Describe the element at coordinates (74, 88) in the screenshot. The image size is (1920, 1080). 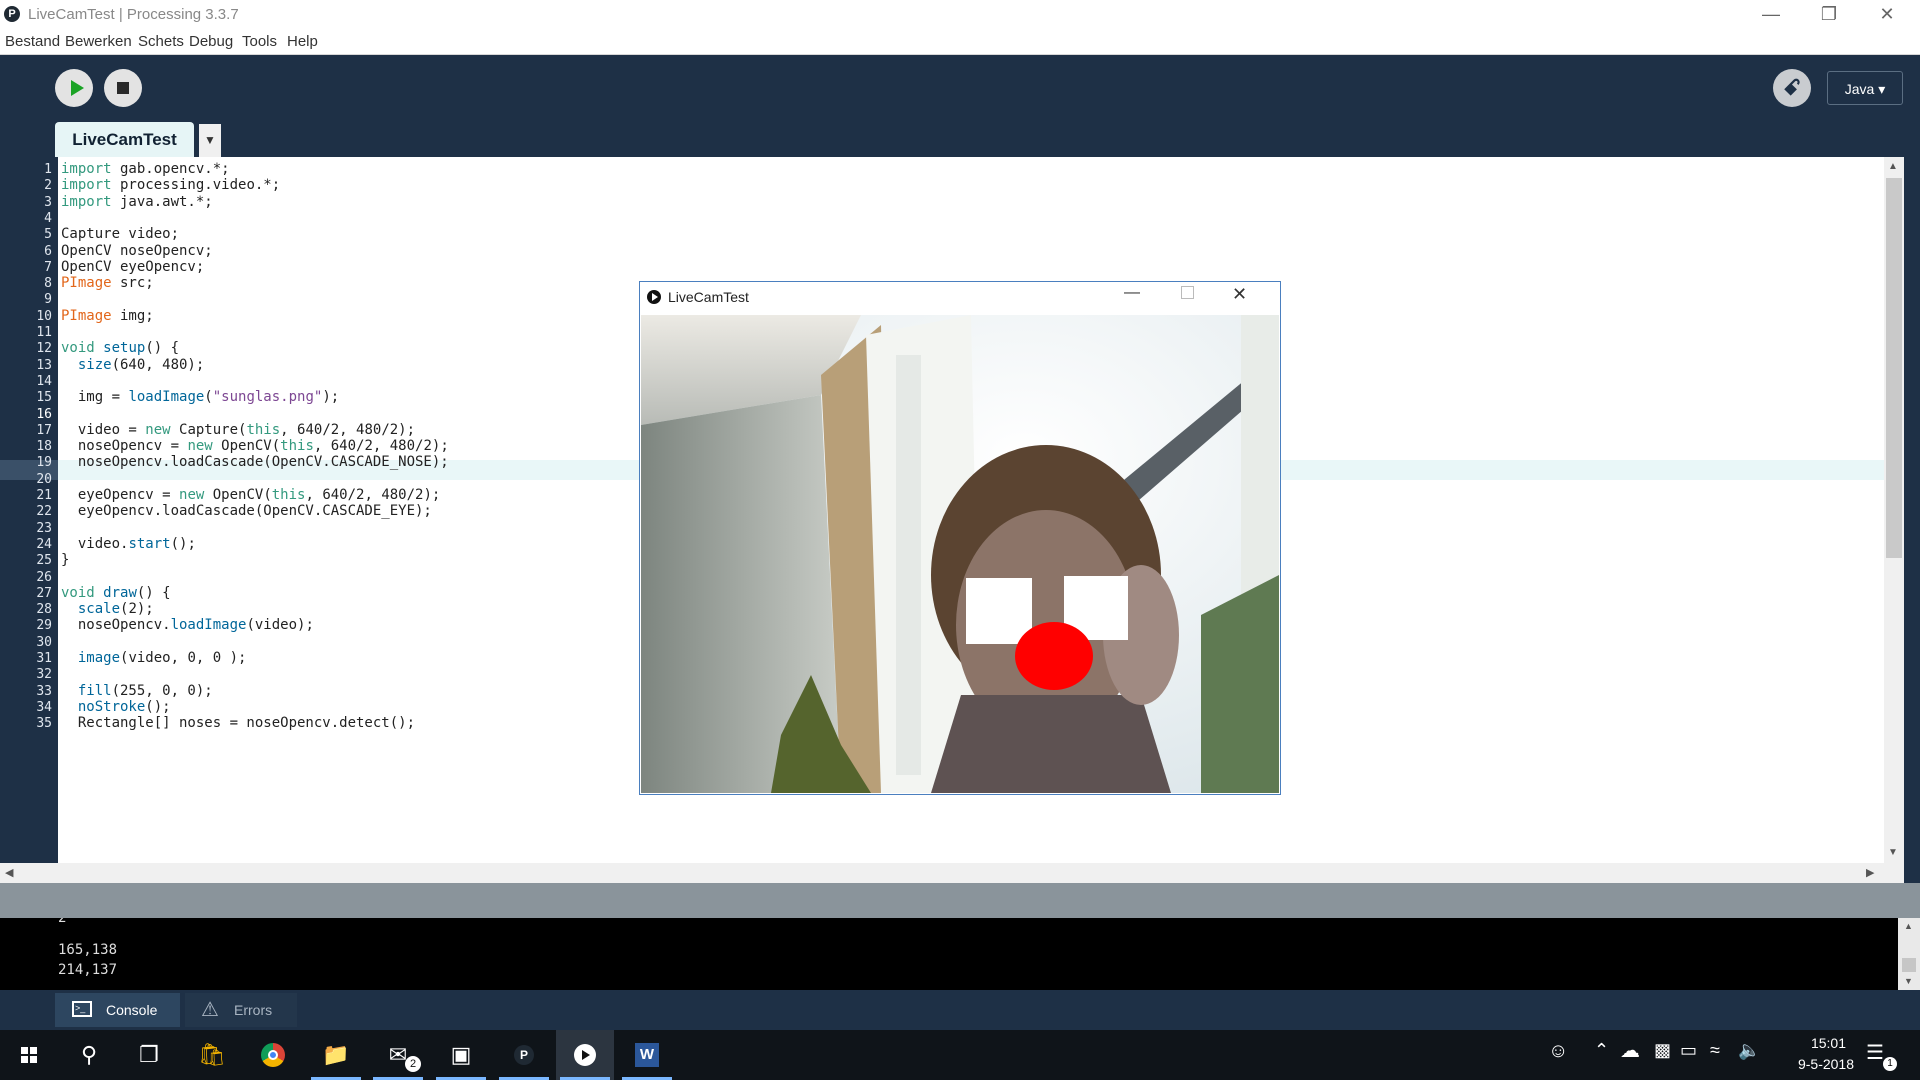
I see `run-button` at that location.